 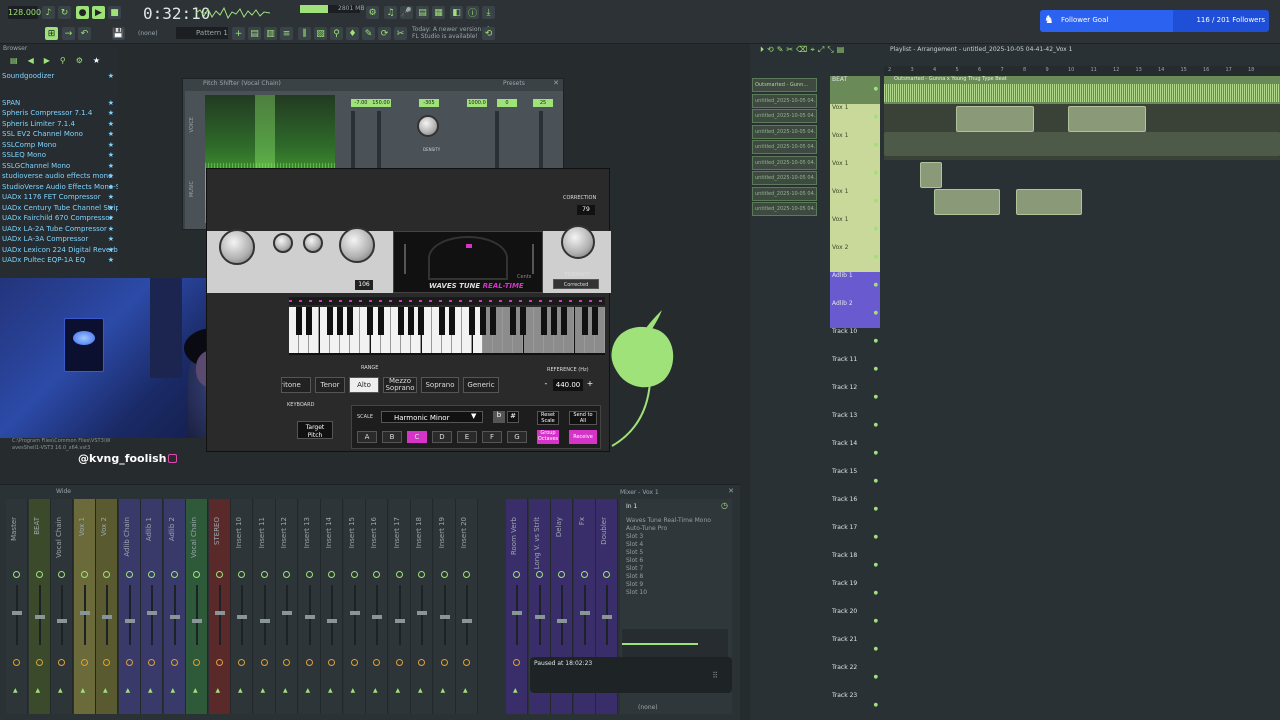 What do you see at coordinates (59, 104) in the screenshot?
I see `browser-item: SPAN ★` at bounding box center [59, 104].